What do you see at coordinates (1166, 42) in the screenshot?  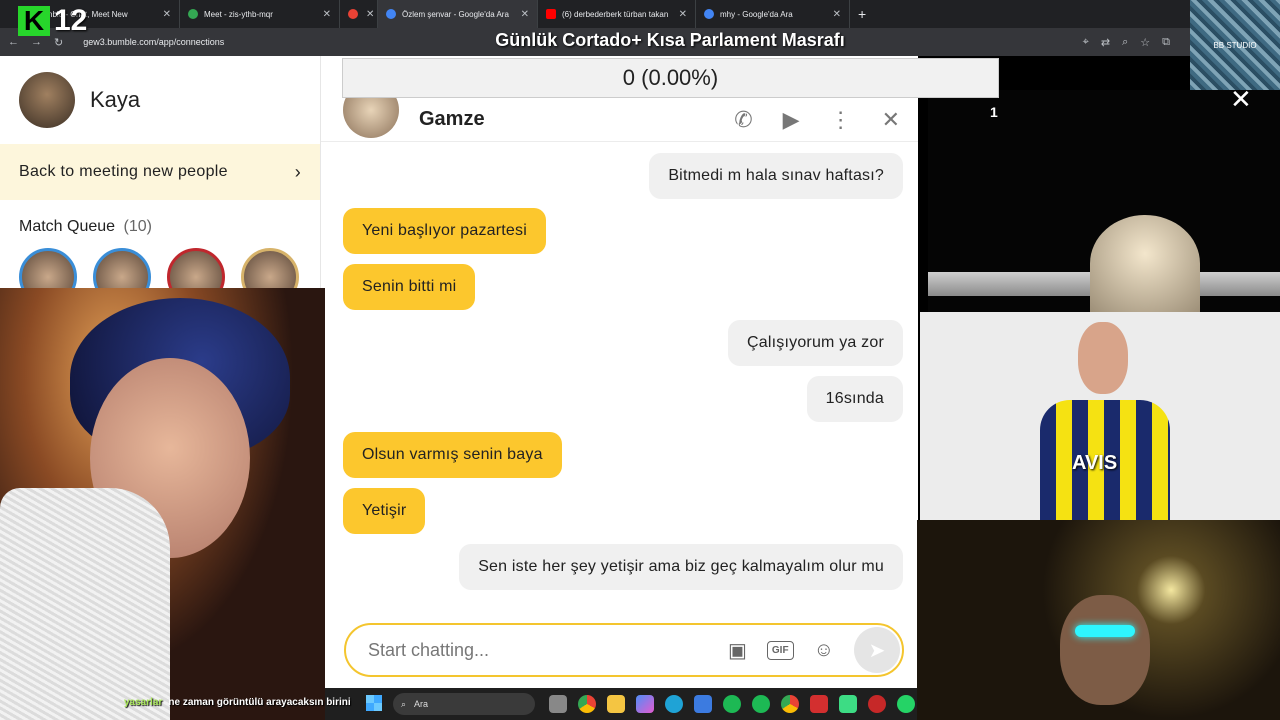 I see `extensions-icon: ⧉` at bounding box center [1166, 42].